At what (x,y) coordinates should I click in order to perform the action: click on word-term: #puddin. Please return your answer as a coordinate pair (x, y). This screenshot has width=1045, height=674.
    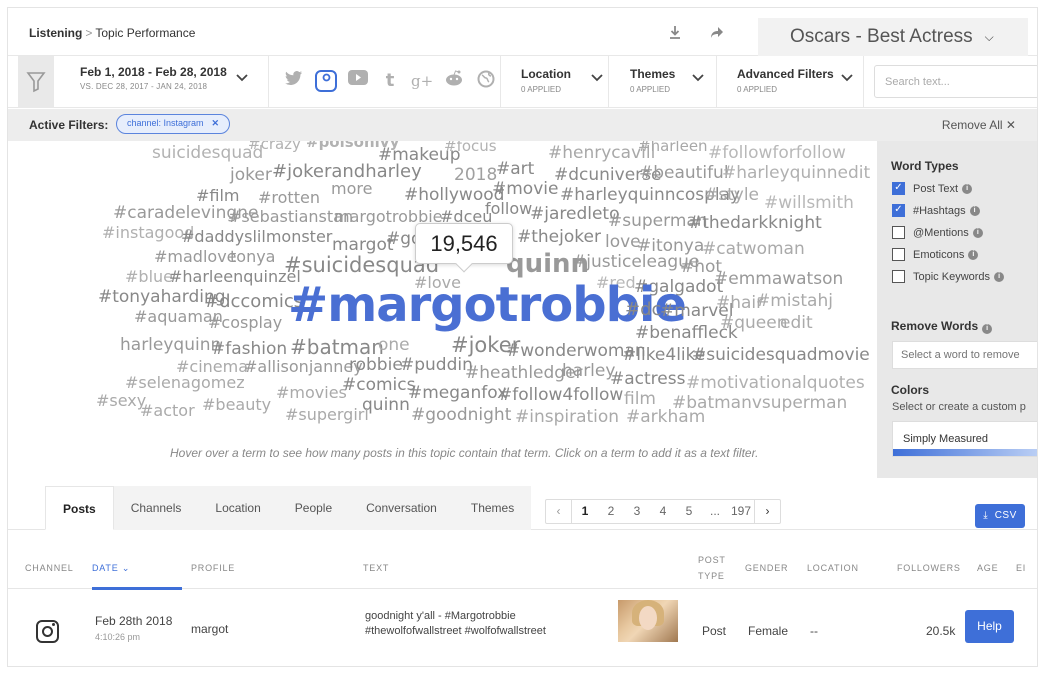
    Looking at the image, I should click on (436, 365).